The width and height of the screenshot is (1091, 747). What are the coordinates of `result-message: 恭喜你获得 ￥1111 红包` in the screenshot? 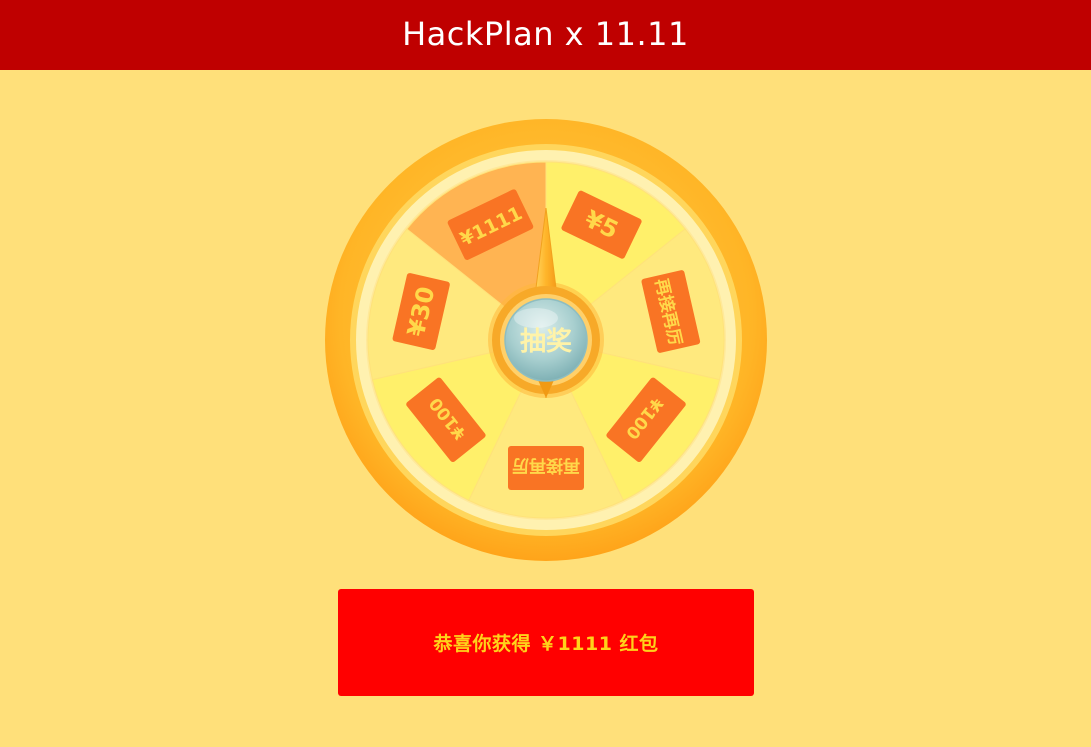 It's located at (546, 644).